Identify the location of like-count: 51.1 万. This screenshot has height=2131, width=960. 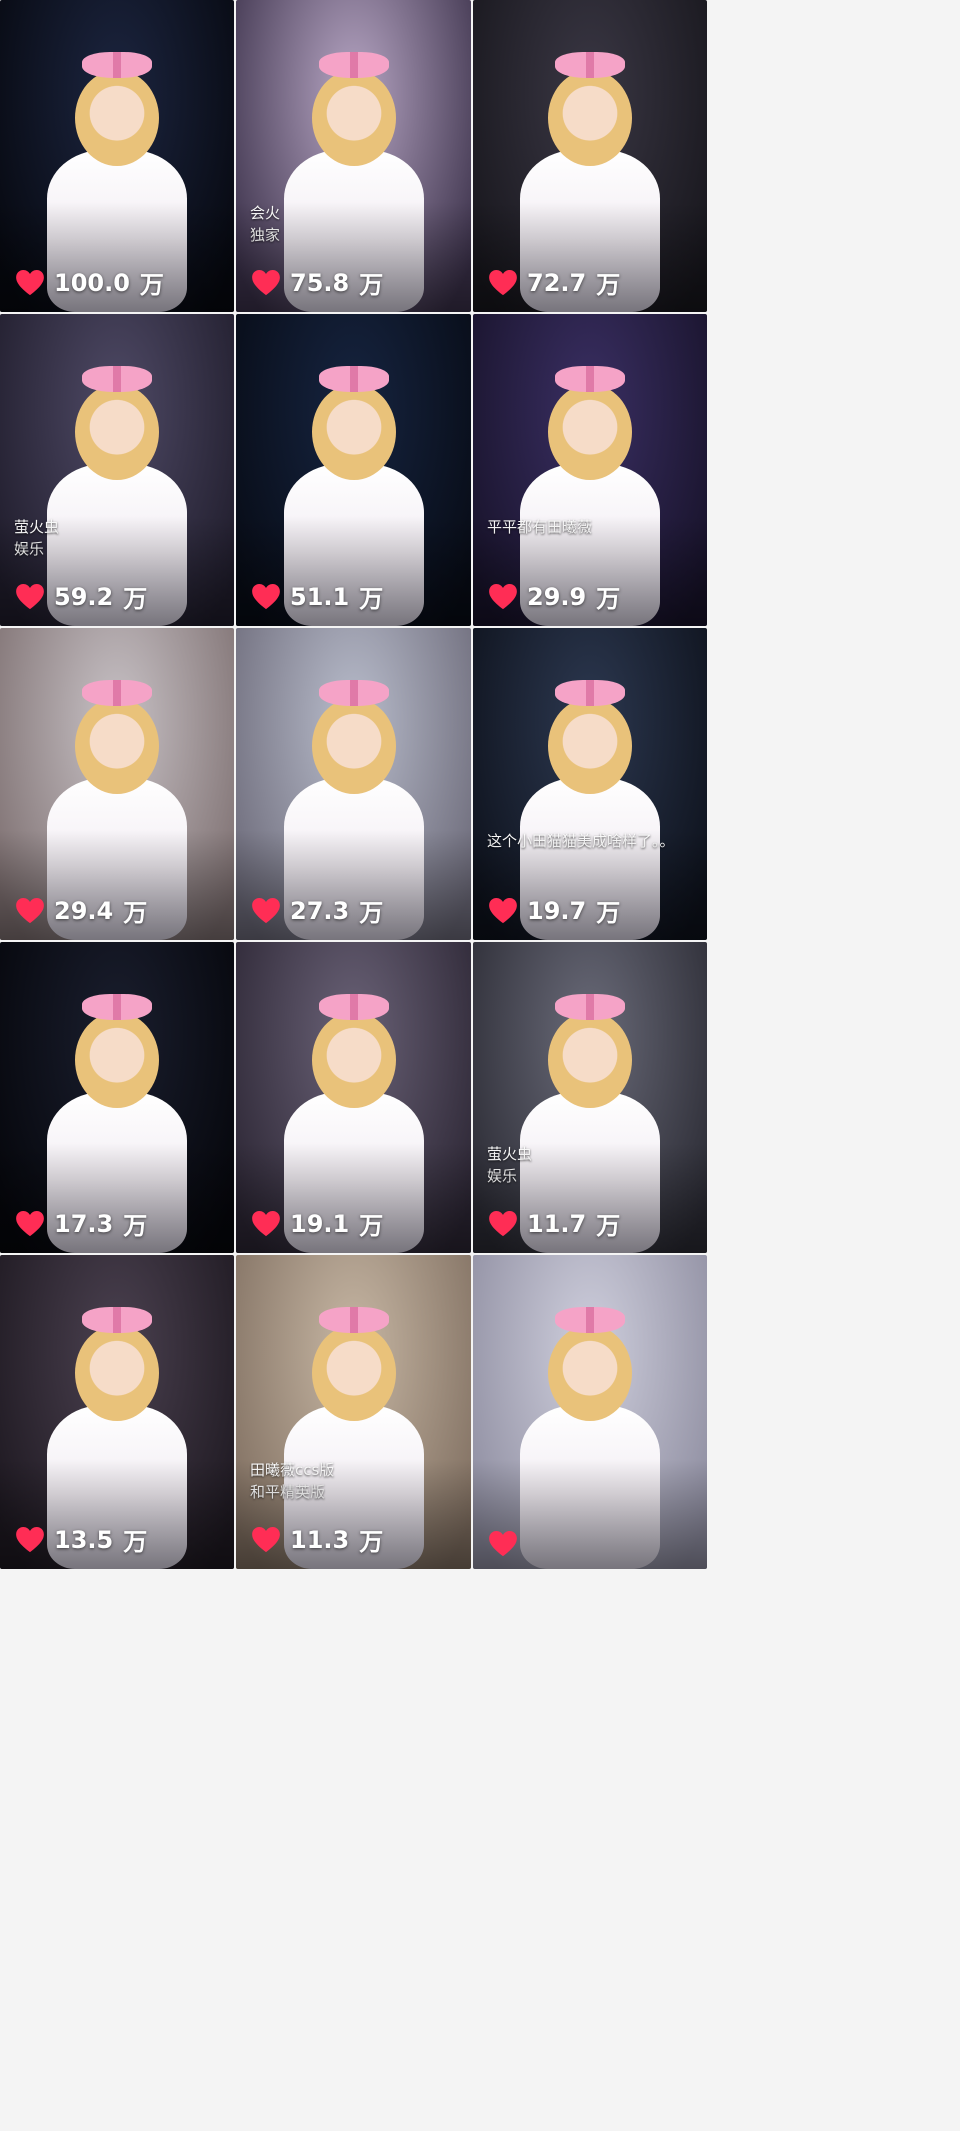
(317, 596).